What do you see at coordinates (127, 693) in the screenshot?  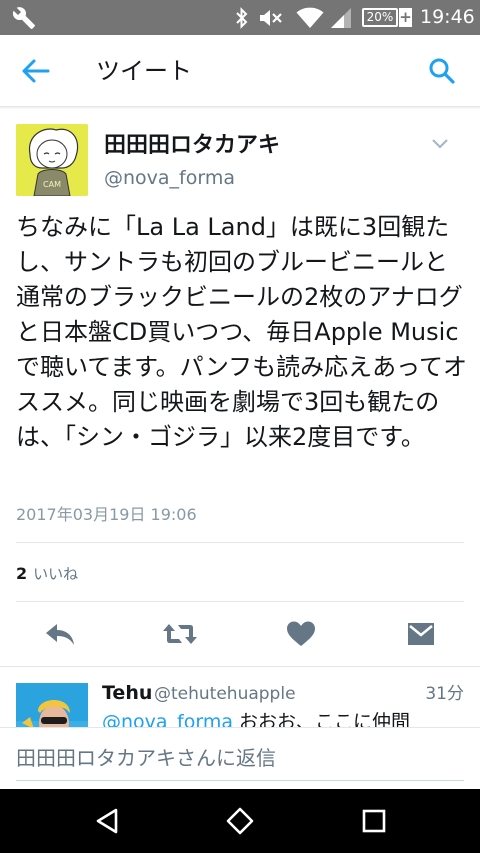 I see `reply-author-name: Tehu` at bounding box center [127, 693].